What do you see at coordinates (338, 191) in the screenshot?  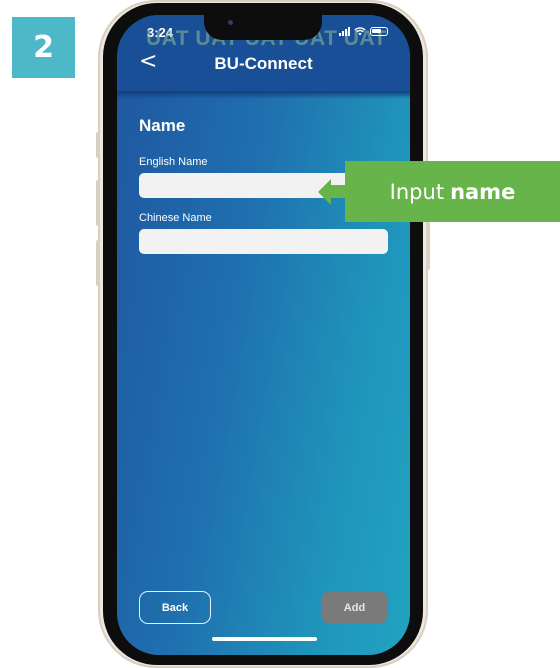 I see `callout-arrow-shaft` at bounding box center [338, 191].